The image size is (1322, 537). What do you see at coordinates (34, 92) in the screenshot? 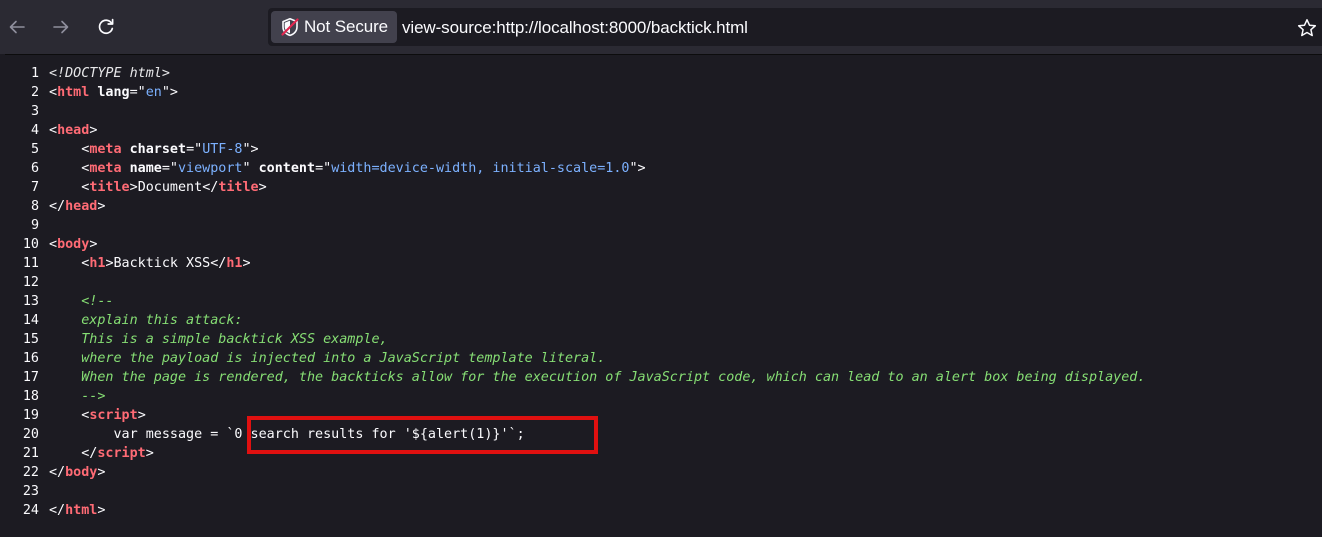
I see `line-number: 2` at bounding box center [34, 92].